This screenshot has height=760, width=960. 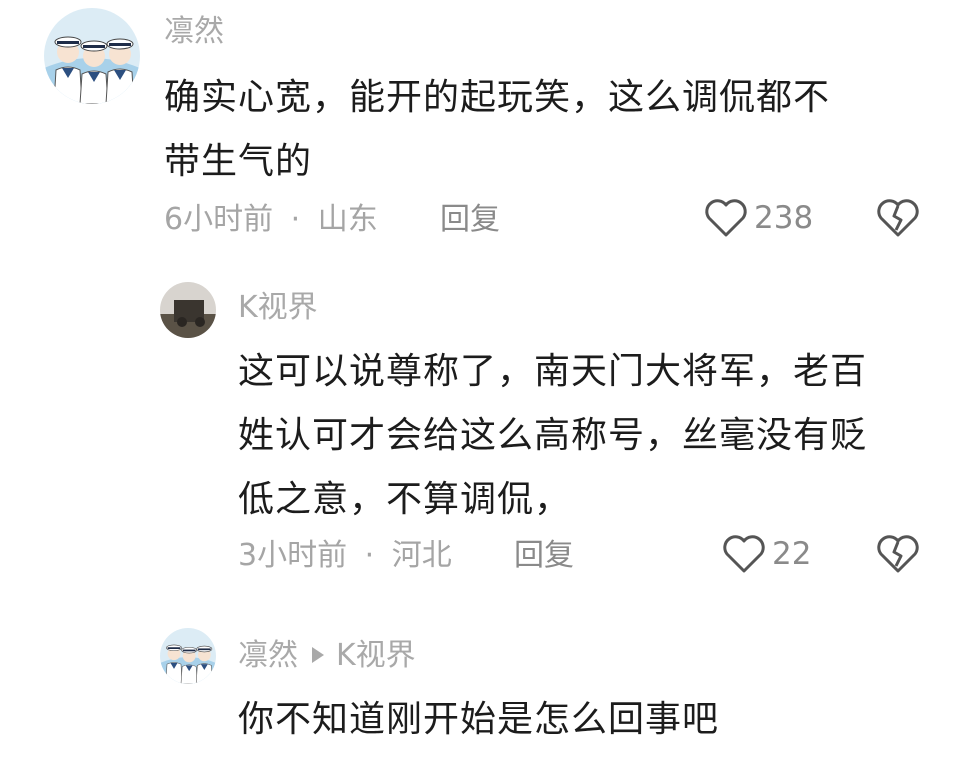 I want to click on timestamp: 3小时前, so click(x=293, y=555).